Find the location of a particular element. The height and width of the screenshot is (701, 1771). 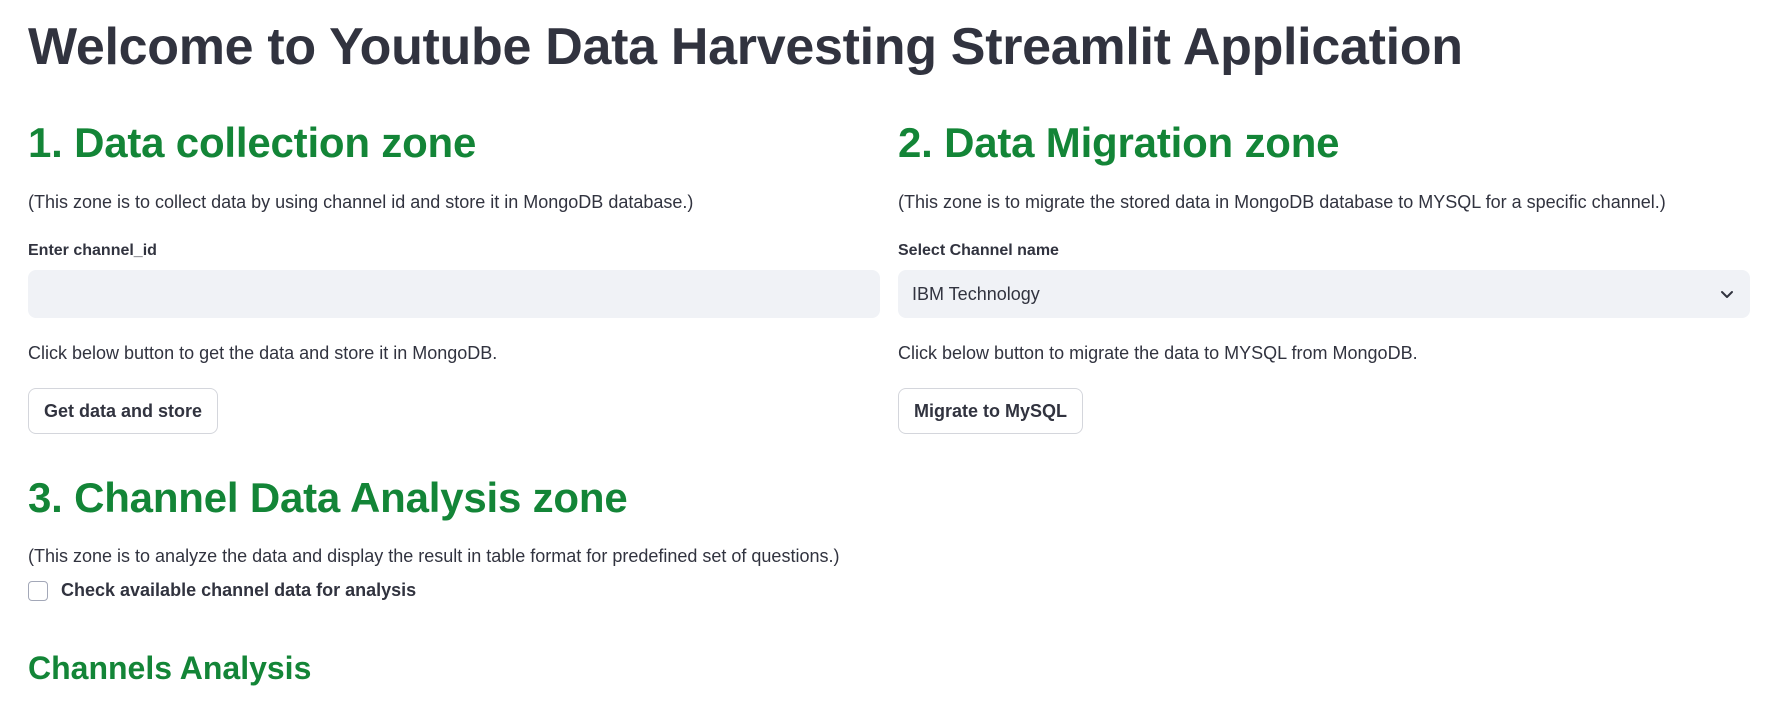

migration-zone-title: 2. Data Migration zone is located at coordinates (1119, 142).